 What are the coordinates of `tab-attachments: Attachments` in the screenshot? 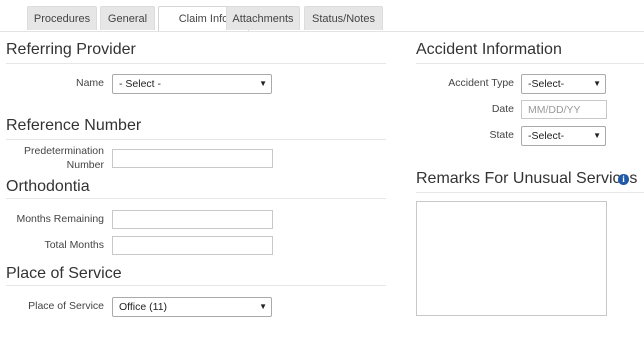 It's located at (263, 18).